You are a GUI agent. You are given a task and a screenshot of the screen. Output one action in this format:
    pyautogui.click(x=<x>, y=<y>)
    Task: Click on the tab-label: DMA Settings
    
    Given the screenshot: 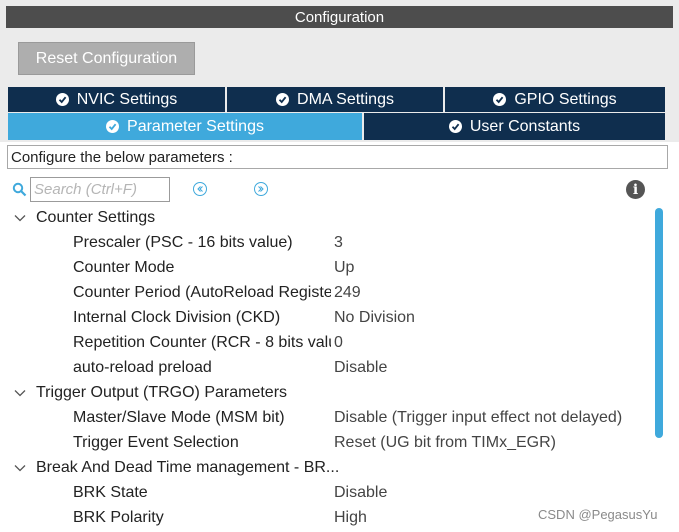 What is the action you would take?
    pyautogui.click(x=345, y=99)
    